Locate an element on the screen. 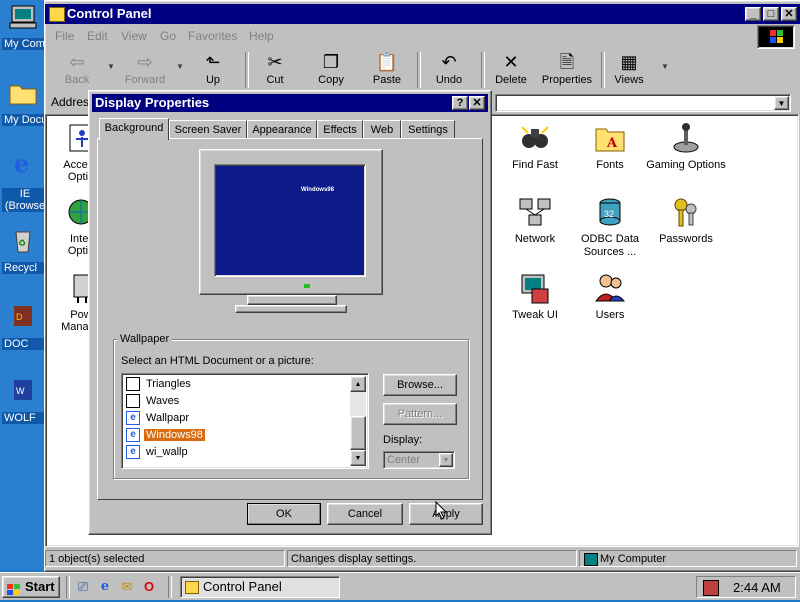  maximize-button: □ is located at coordinates (771, 14).